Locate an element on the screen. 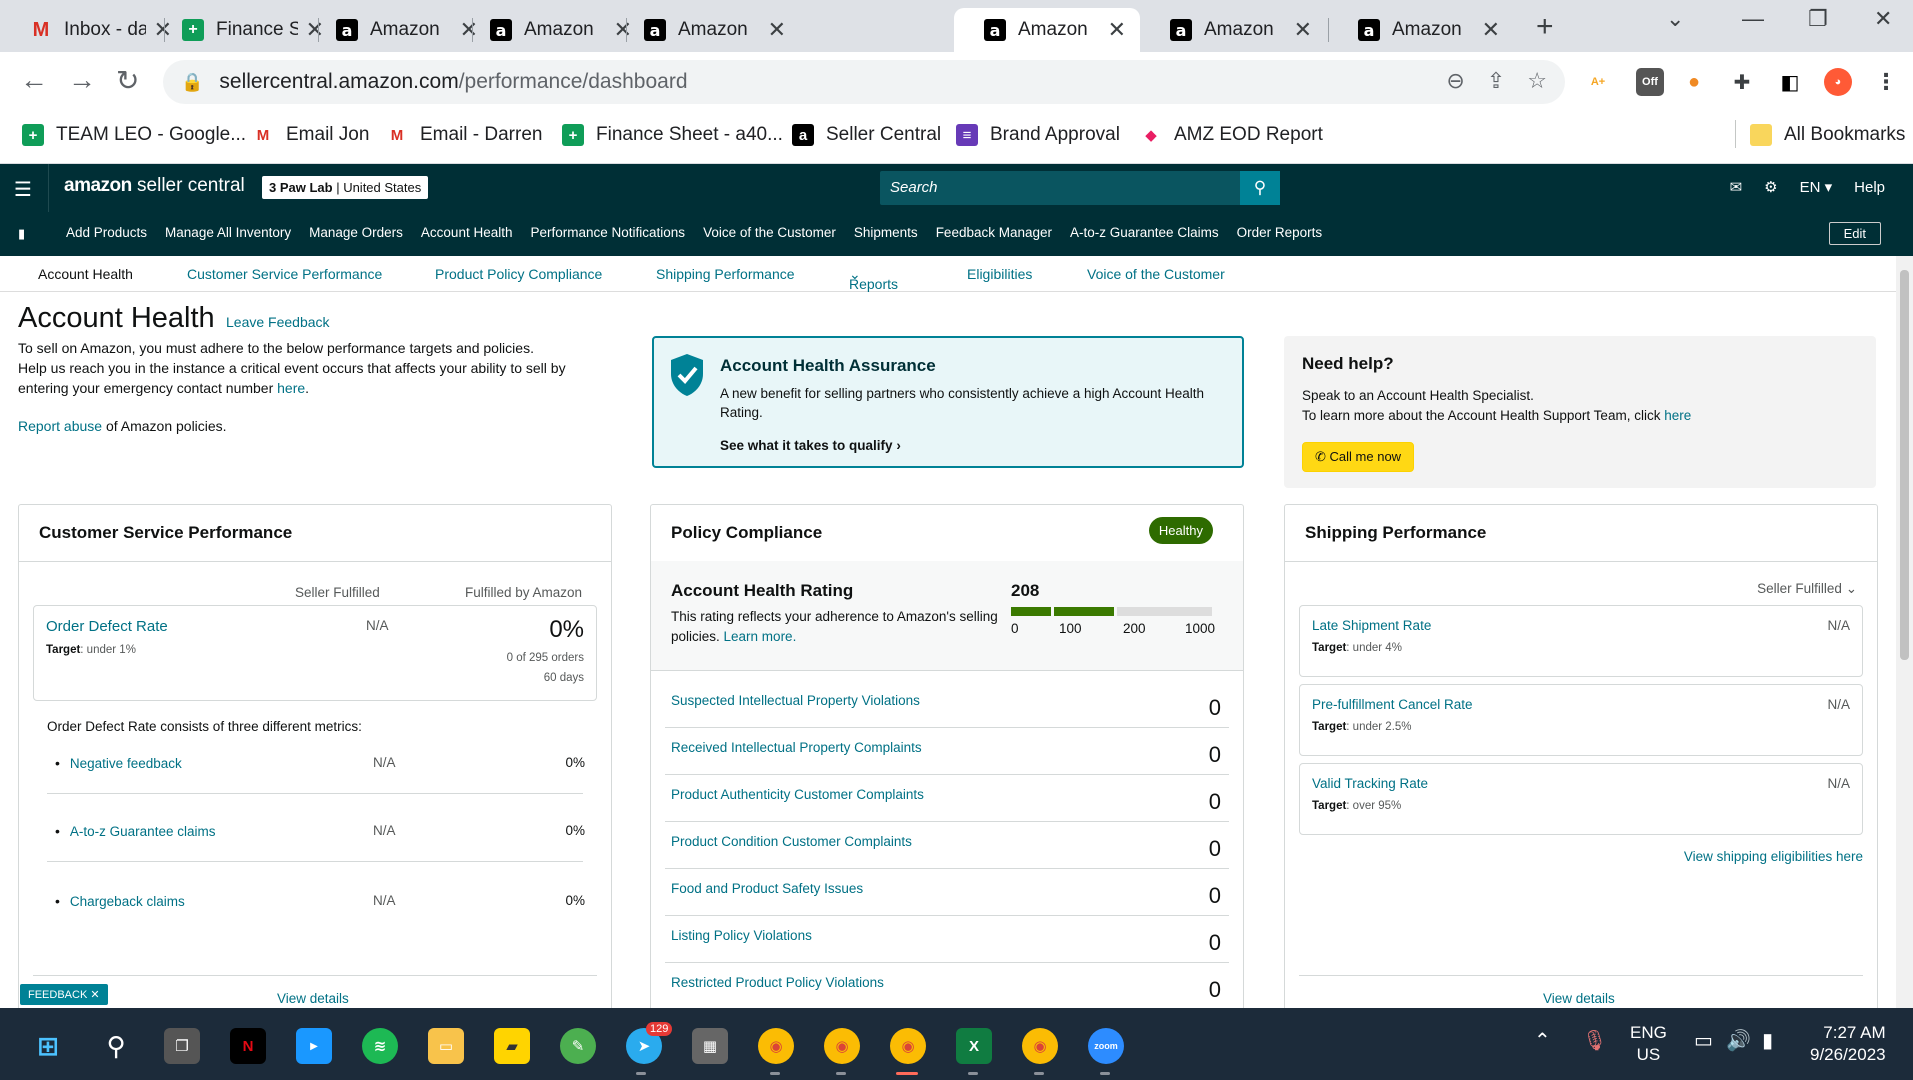 This screenshot has height=1080, width=1913. nav-manage-orders: Manage Orders is located at coordinates (356, 232).